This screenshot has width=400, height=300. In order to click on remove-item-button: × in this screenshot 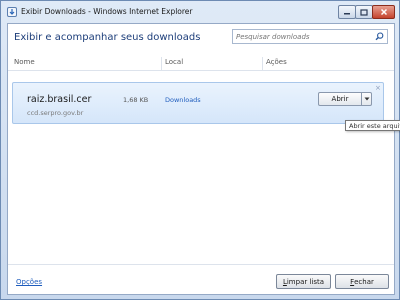, I will do `click(378, 88)`.